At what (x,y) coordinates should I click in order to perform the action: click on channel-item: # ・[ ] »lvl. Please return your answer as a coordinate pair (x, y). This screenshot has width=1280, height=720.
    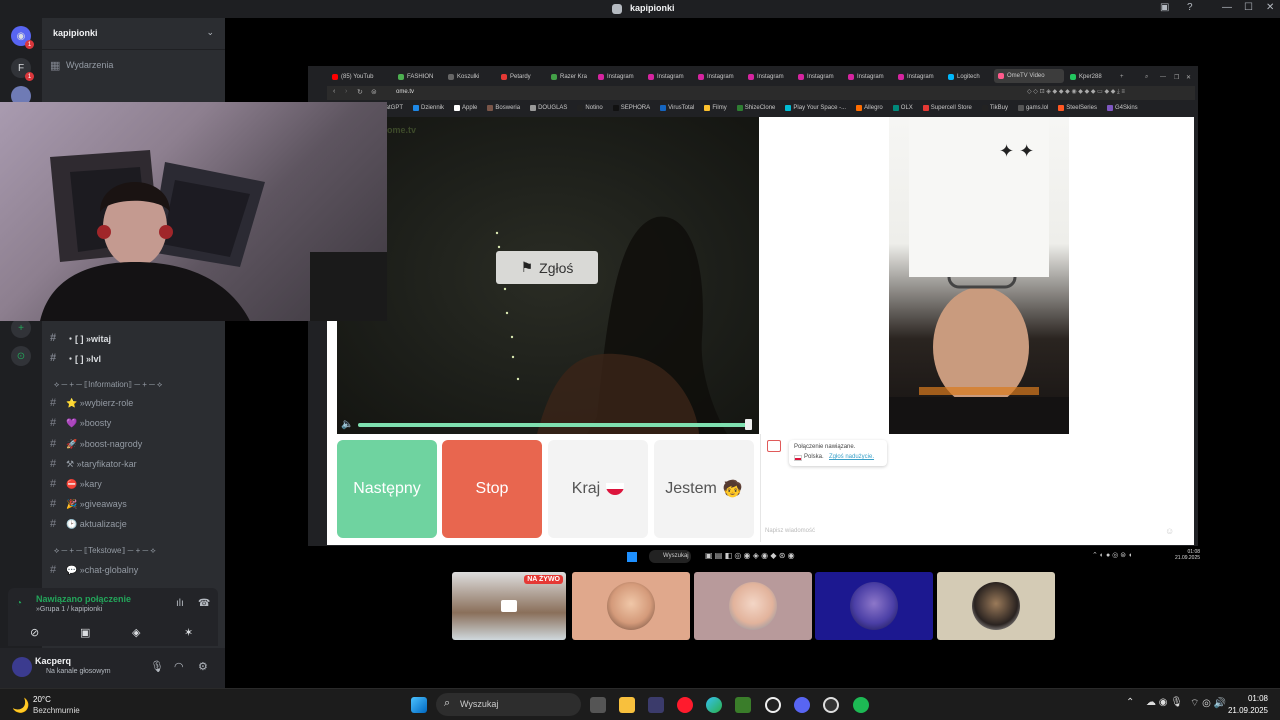
    Looking at the image, I should click on (135, 358).